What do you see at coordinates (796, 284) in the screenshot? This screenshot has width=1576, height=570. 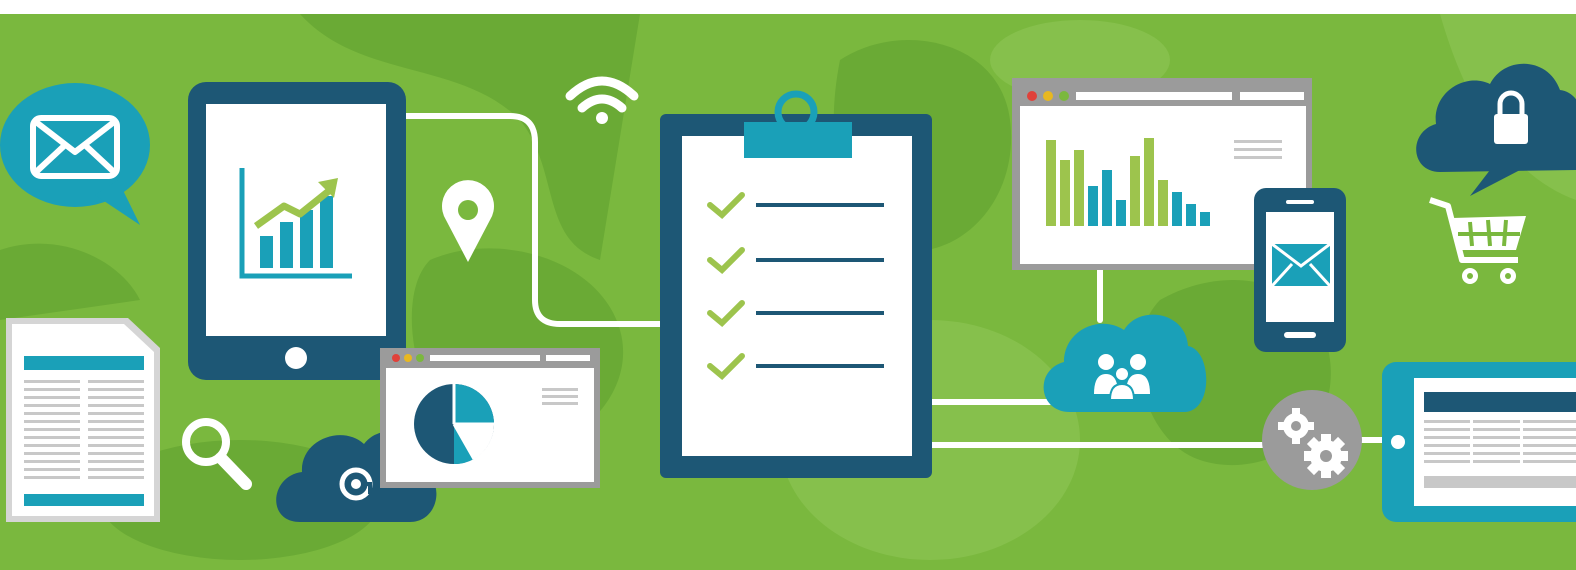 I see `clipboard-checklist-icon` at bounding box center [796, 284].